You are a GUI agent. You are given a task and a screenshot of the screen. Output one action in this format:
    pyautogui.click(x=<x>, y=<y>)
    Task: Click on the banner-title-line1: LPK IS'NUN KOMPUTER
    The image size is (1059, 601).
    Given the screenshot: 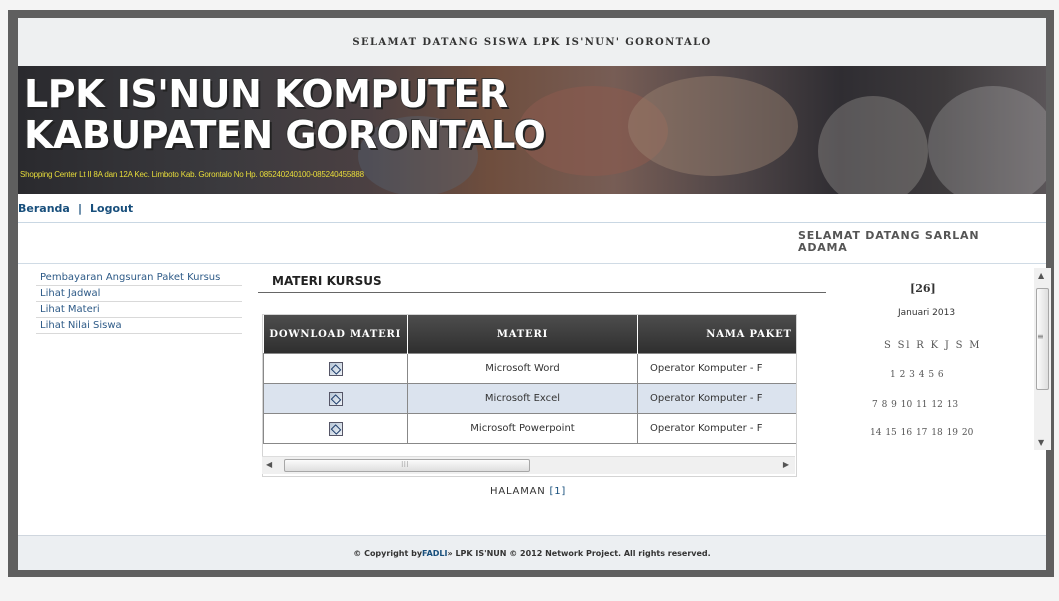 What is the action you would take?
    pyautogui.click(x=266, y=94)
    